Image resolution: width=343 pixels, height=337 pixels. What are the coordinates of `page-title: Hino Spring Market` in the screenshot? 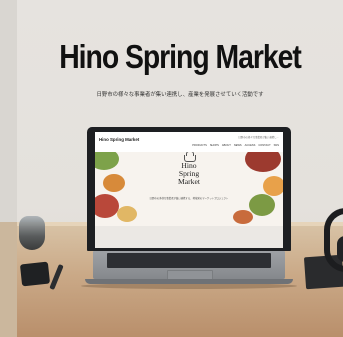 It's located at (180, 56).